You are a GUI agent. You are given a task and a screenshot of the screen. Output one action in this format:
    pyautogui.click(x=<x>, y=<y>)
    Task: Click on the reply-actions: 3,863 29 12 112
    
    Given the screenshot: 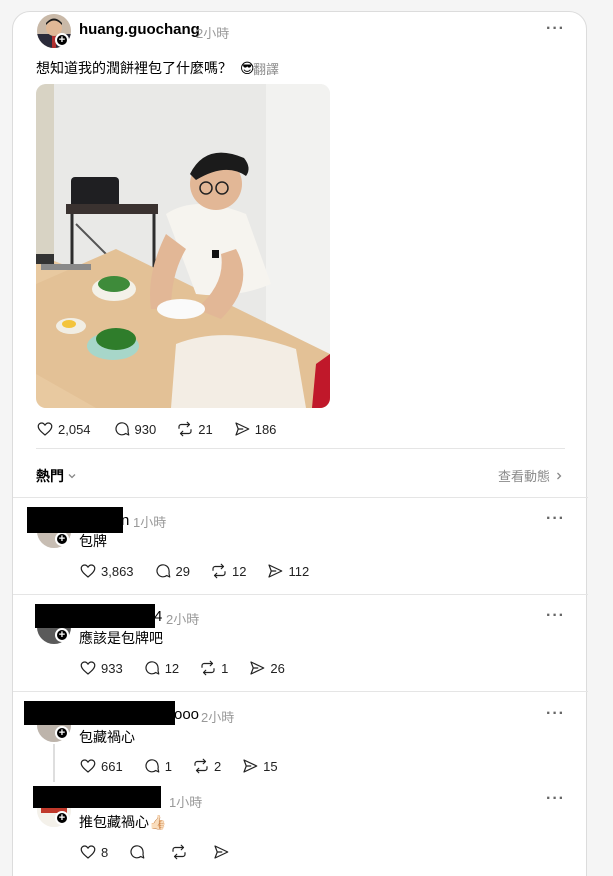 What is the action you would take?
    pyautogui.click(x=204, y=571)
    